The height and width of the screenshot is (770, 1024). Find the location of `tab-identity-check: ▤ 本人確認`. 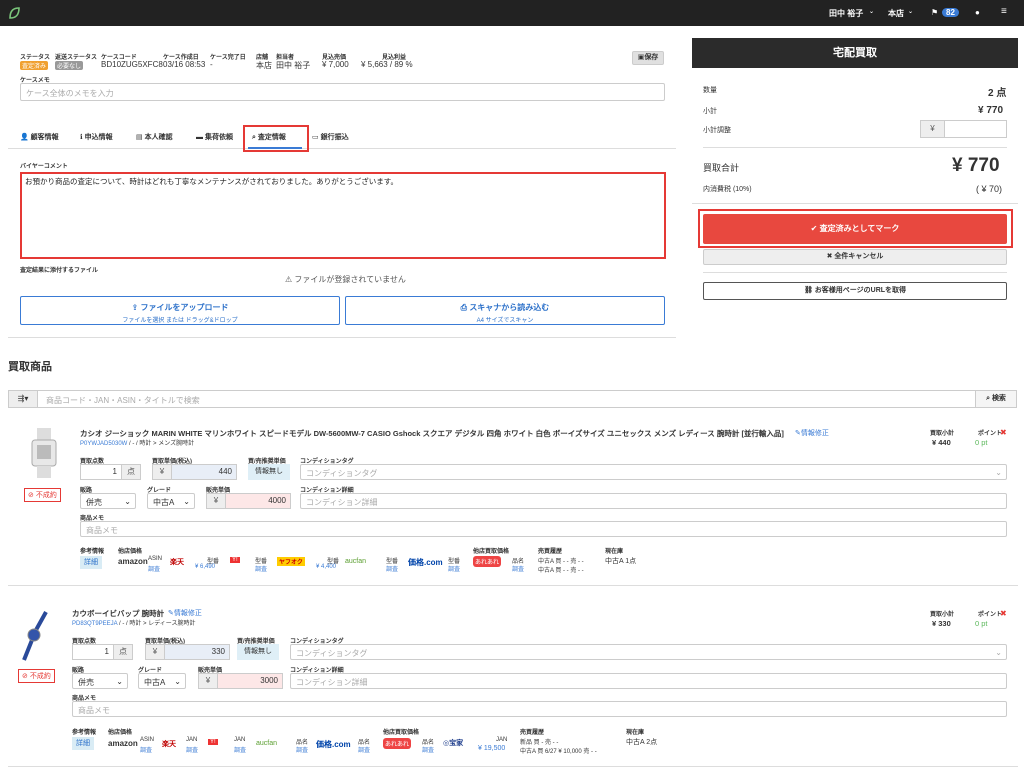

tab-identity-check: ▤ 本人確認 is located at coordinates (154, 137).